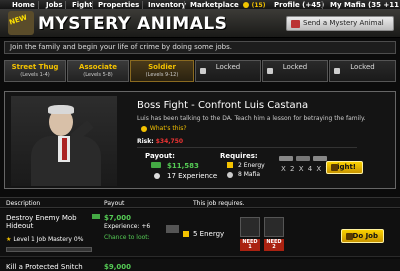  What do you see at coordinates (246, 5) in the screenshot?
I see `coin-icon` at bounding box center [246, 5].